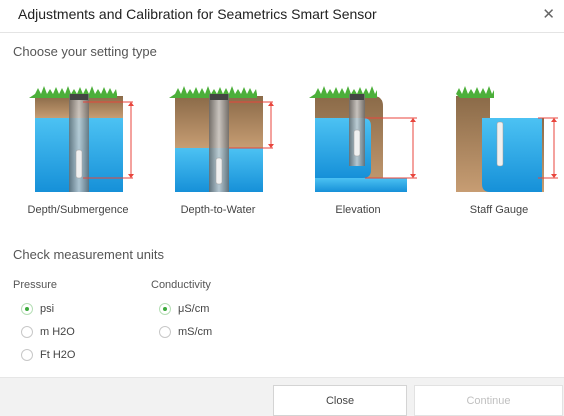  I want to click on continue-button: Continue, so click(488, 400).